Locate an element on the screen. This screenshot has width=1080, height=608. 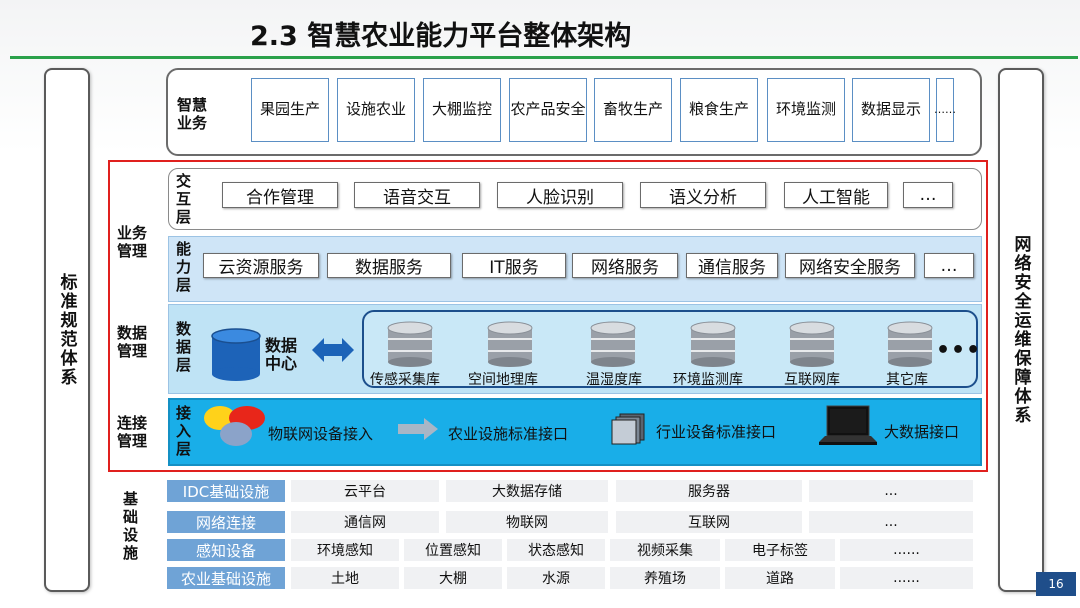
page-number: 16 is located at coordinates (1056, 584).